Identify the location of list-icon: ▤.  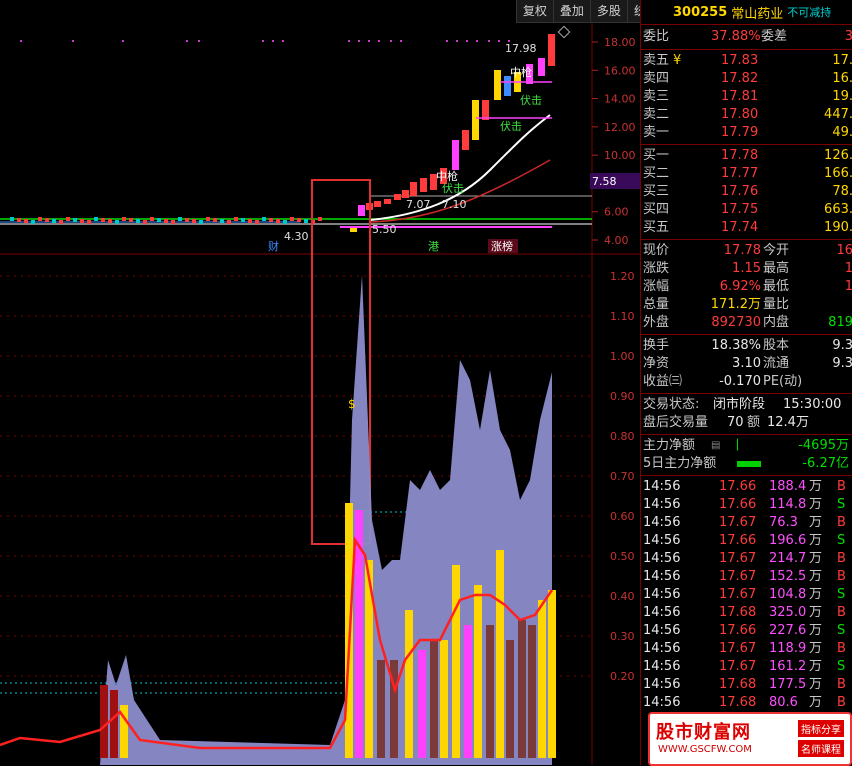
(715, 446).